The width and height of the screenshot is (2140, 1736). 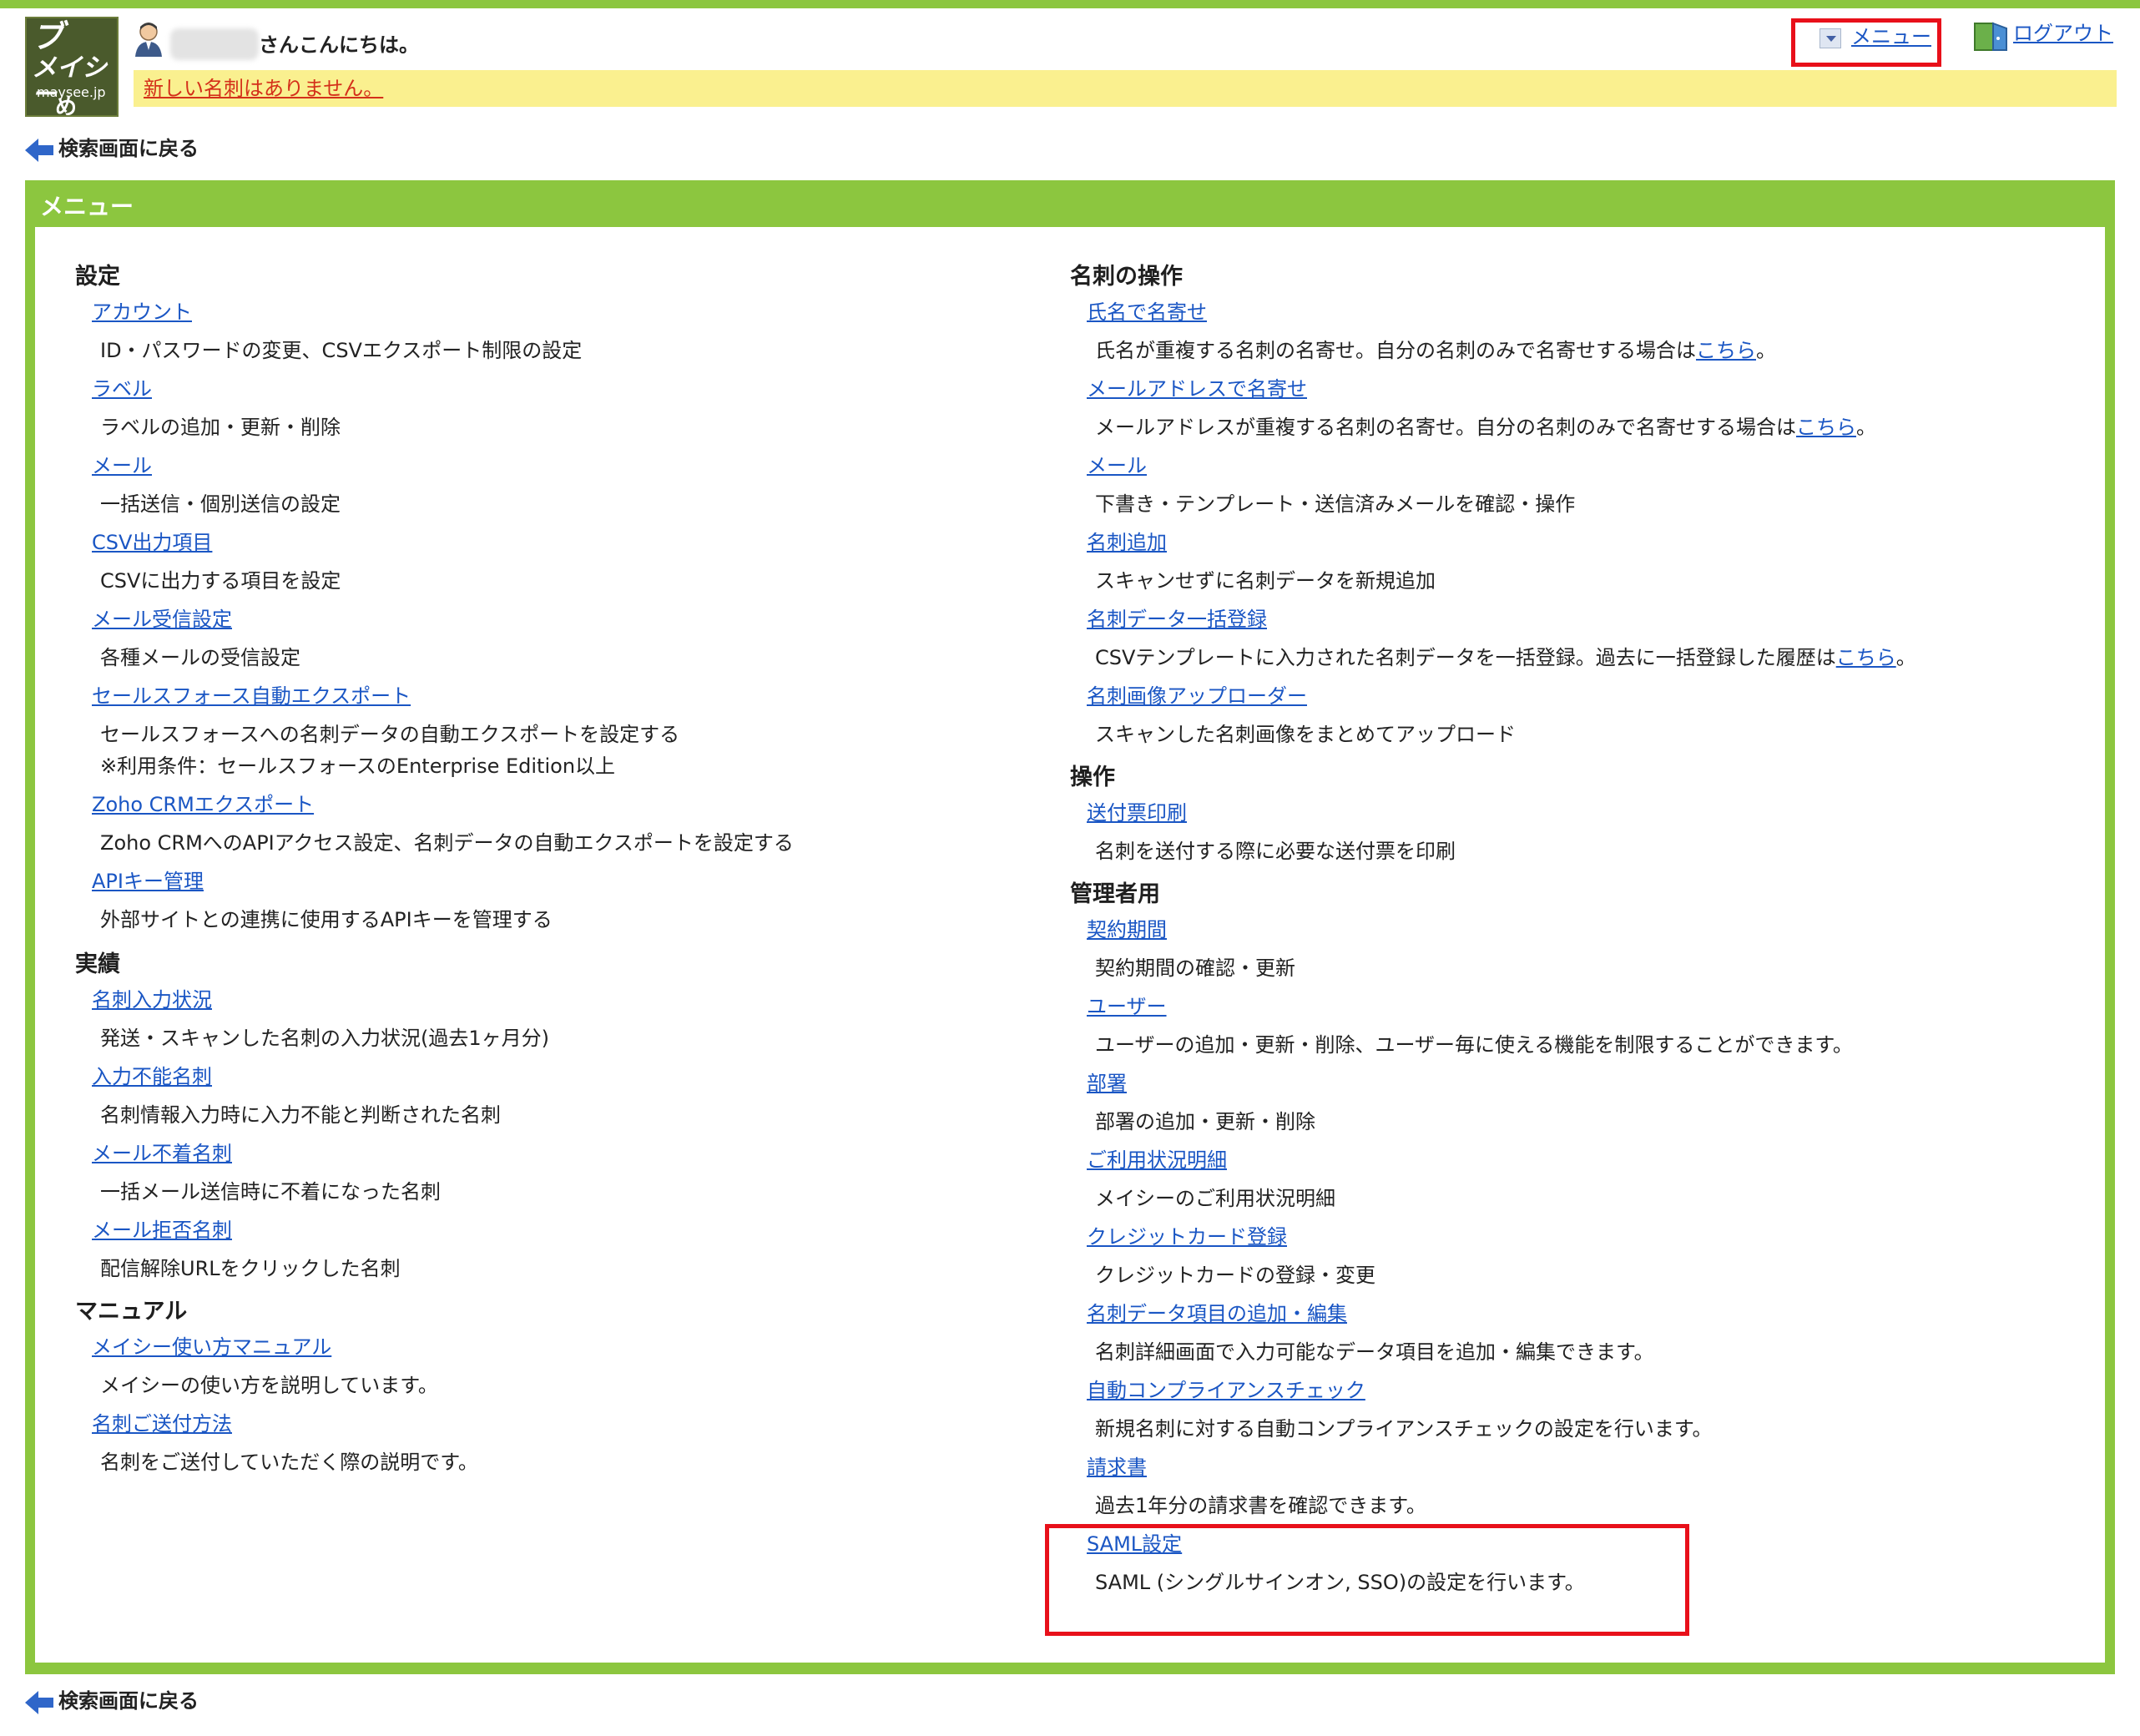 I want to click on desc-users: ユーザーの追加・更新・削除、ユーザー毎に使える機能を制限することができます。, so click(x=1474, y=1045).